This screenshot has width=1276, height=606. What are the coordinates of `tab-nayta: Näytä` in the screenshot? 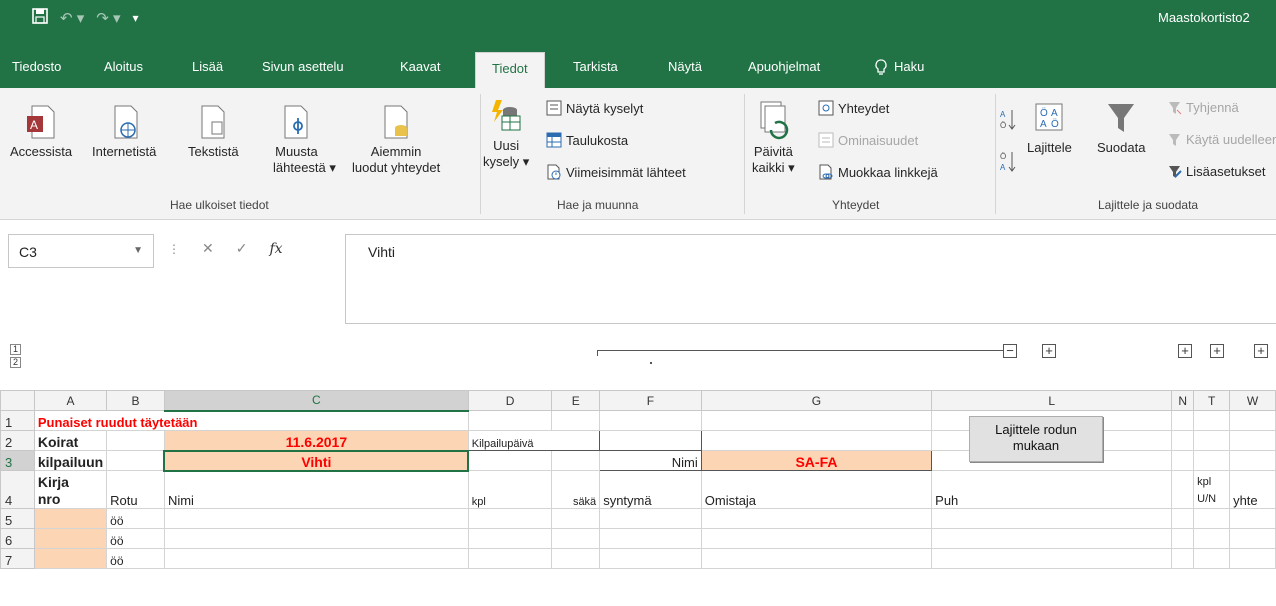 It's located at (685, 67).